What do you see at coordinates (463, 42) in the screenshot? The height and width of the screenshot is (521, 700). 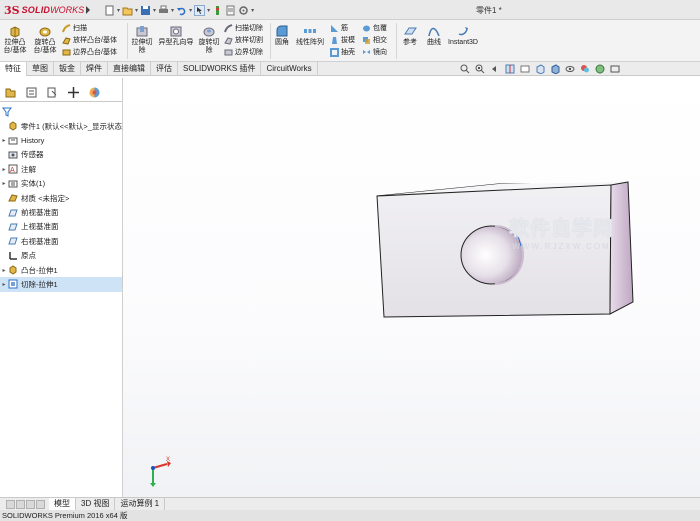 I see `instant3d-label: Instant3D` at bounding box center [463, 42].